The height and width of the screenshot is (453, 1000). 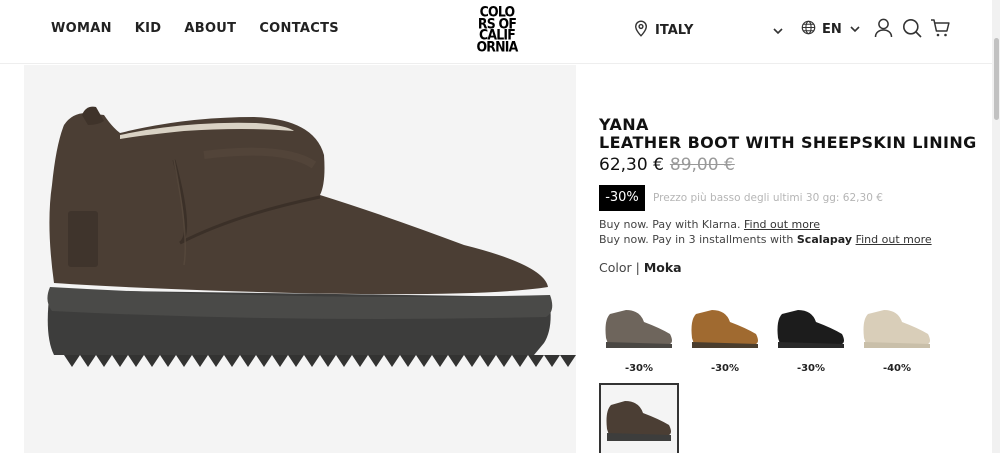 I want to click on user-icon, so click(x=883, y=30).